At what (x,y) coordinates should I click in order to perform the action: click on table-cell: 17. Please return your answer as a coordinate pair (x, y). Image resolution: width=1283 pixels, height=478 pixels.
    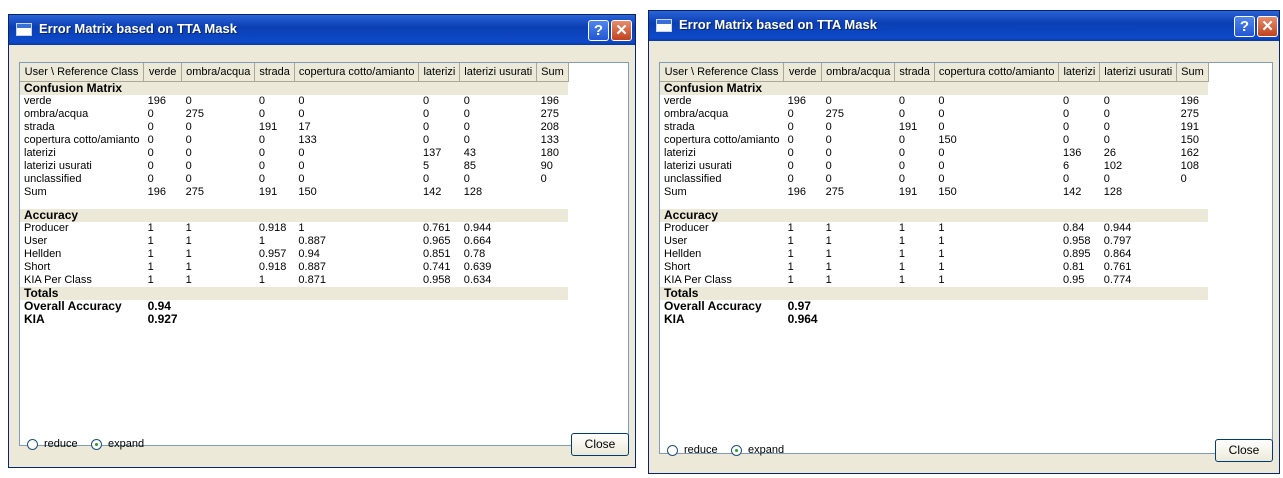
    Looking at the image, I should click on (304, 127).